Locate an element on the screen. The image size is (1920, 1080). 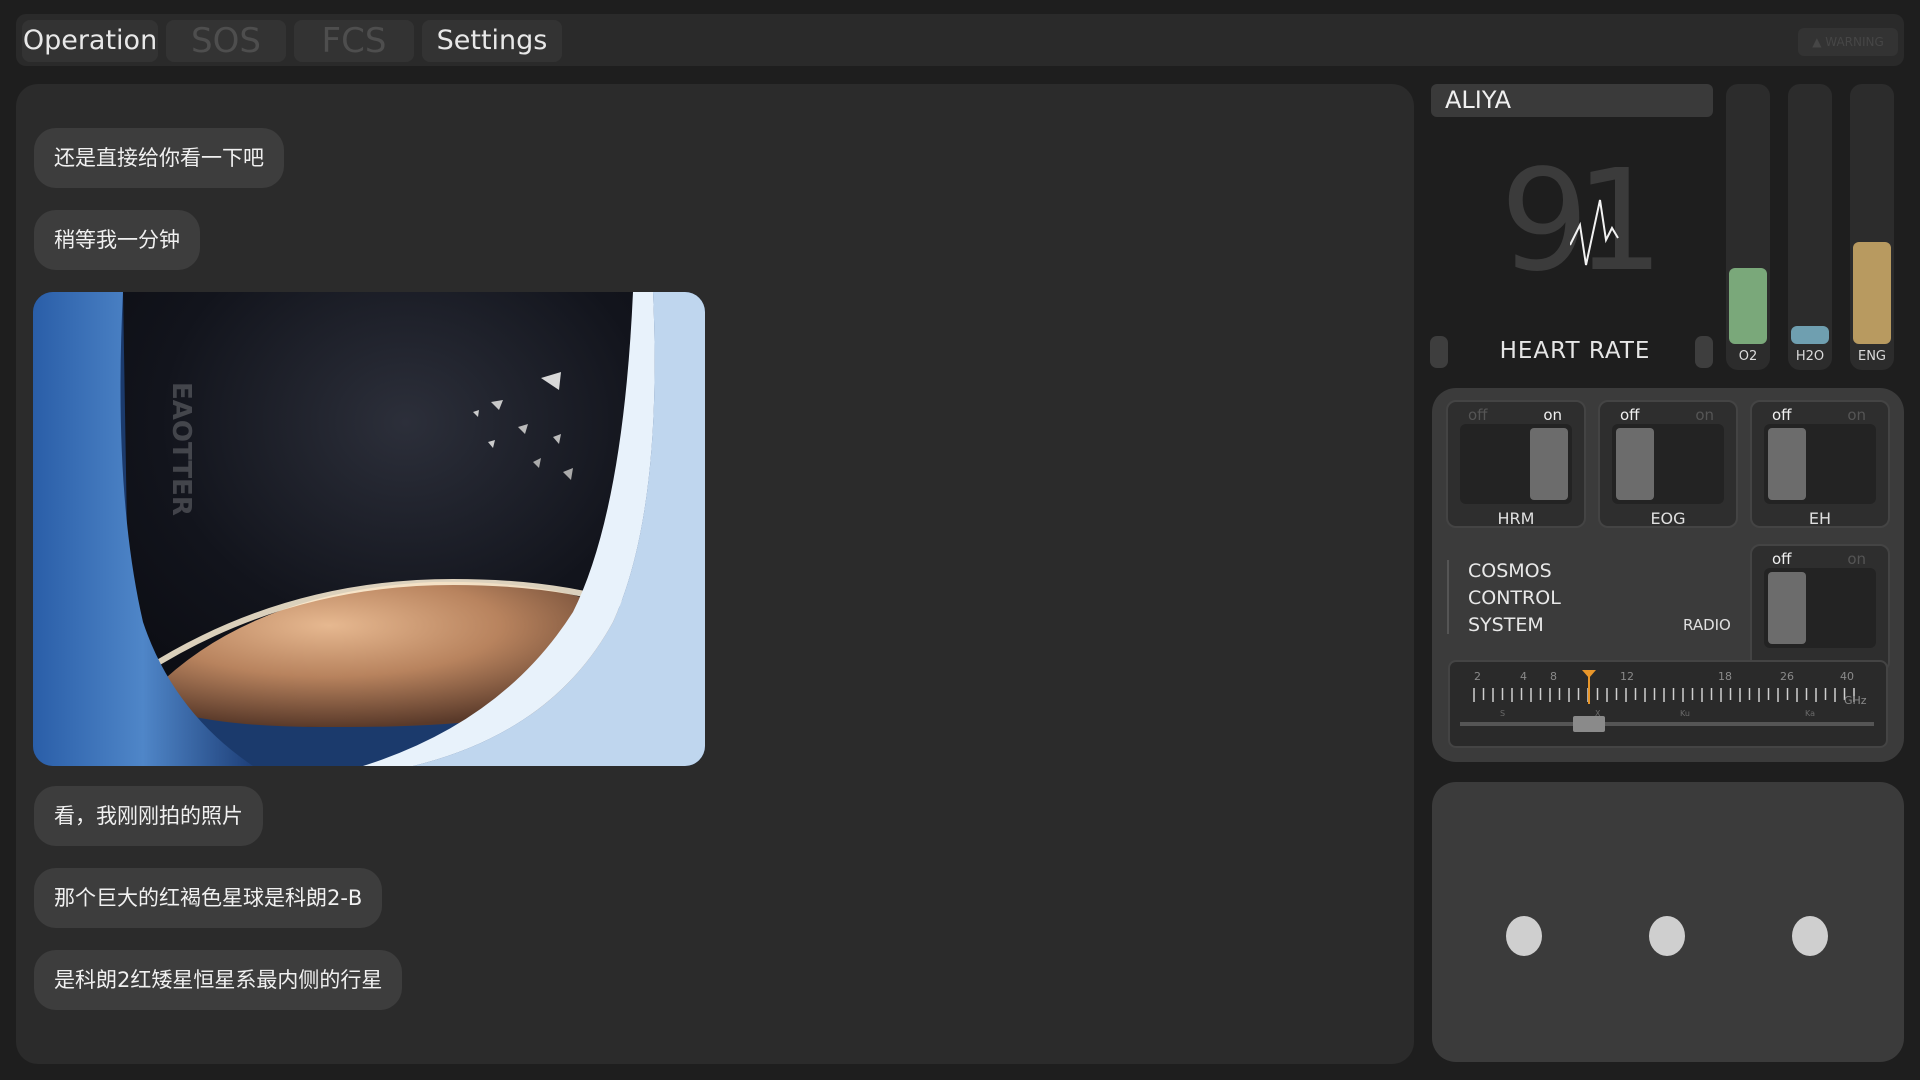
gauge-o2: O2 is located at coordinates (1748, 227).